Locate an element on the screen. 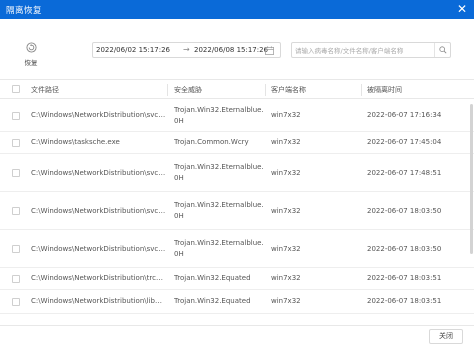 The image size is (474, 346). restore-icon is located at coordinates (31, 47).